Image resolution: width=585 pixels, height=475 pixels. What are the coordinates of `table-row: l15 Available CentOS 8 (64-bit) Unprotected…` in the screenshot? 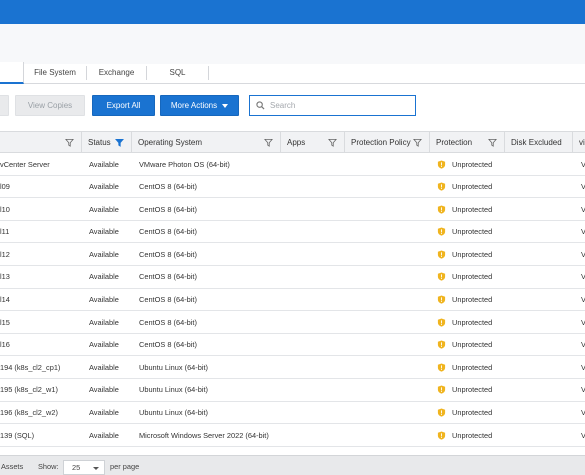 It's located at (292, 322).